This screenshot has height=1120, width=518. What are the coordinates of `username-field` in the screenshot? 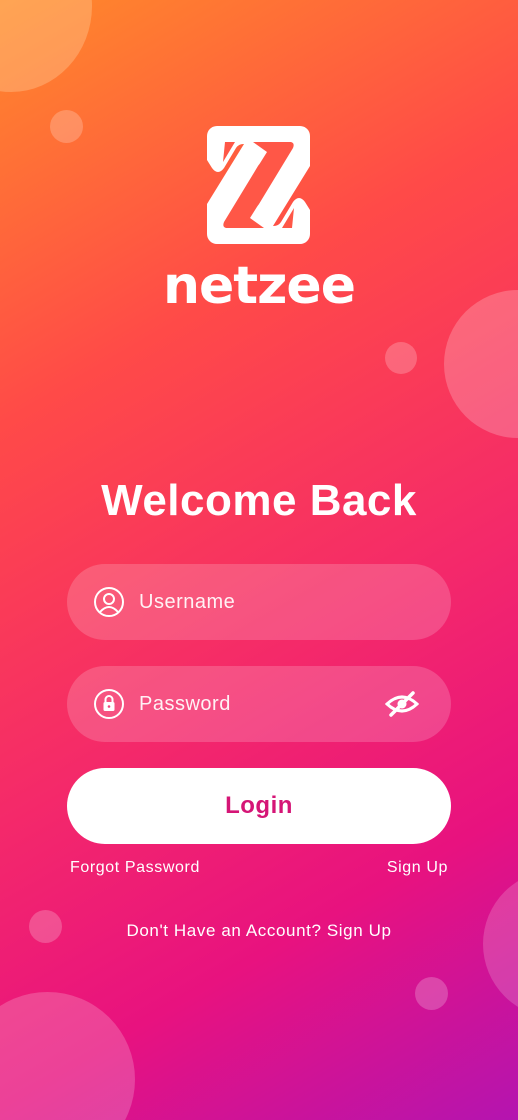 It's located at (259, 602).